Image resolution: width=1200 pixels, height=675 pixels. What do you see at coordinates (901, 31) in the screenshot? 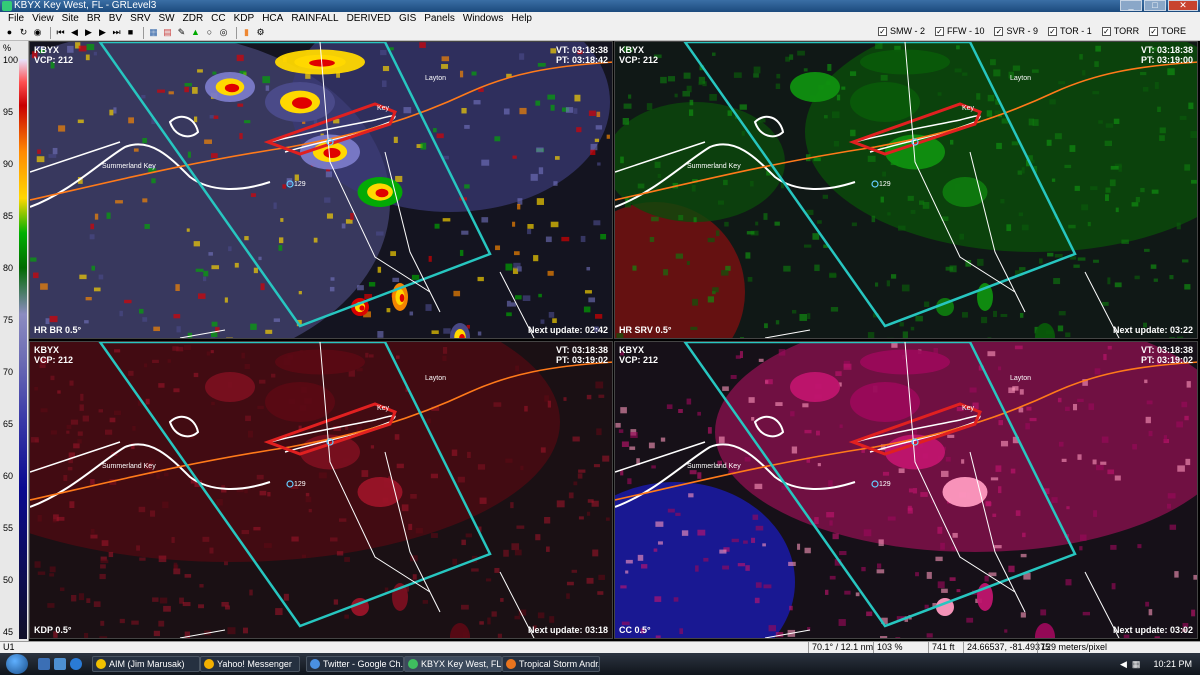
I see `warning-toggle: ✓ SMW - 2` at bounding box center [901, 31].